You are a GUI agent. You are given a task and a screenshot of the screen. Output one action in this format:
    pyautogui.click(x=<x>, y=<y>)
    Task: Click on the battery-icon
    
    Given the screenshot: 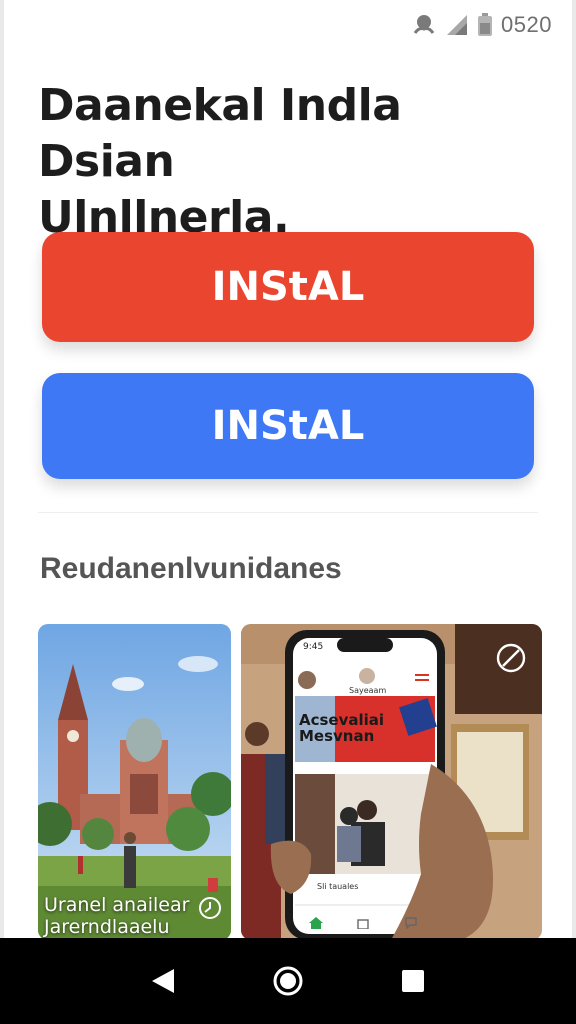 What is the action you would take?
    pyautogui.click(x=485, y=25)
    